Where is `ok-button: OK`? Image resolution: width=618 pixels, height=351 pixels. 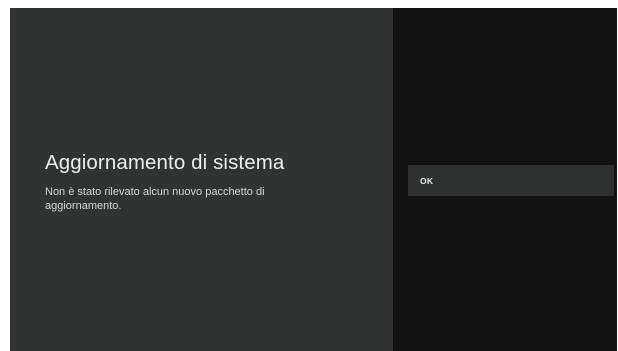 ok-button: OK is located at coordinates (511, 180).